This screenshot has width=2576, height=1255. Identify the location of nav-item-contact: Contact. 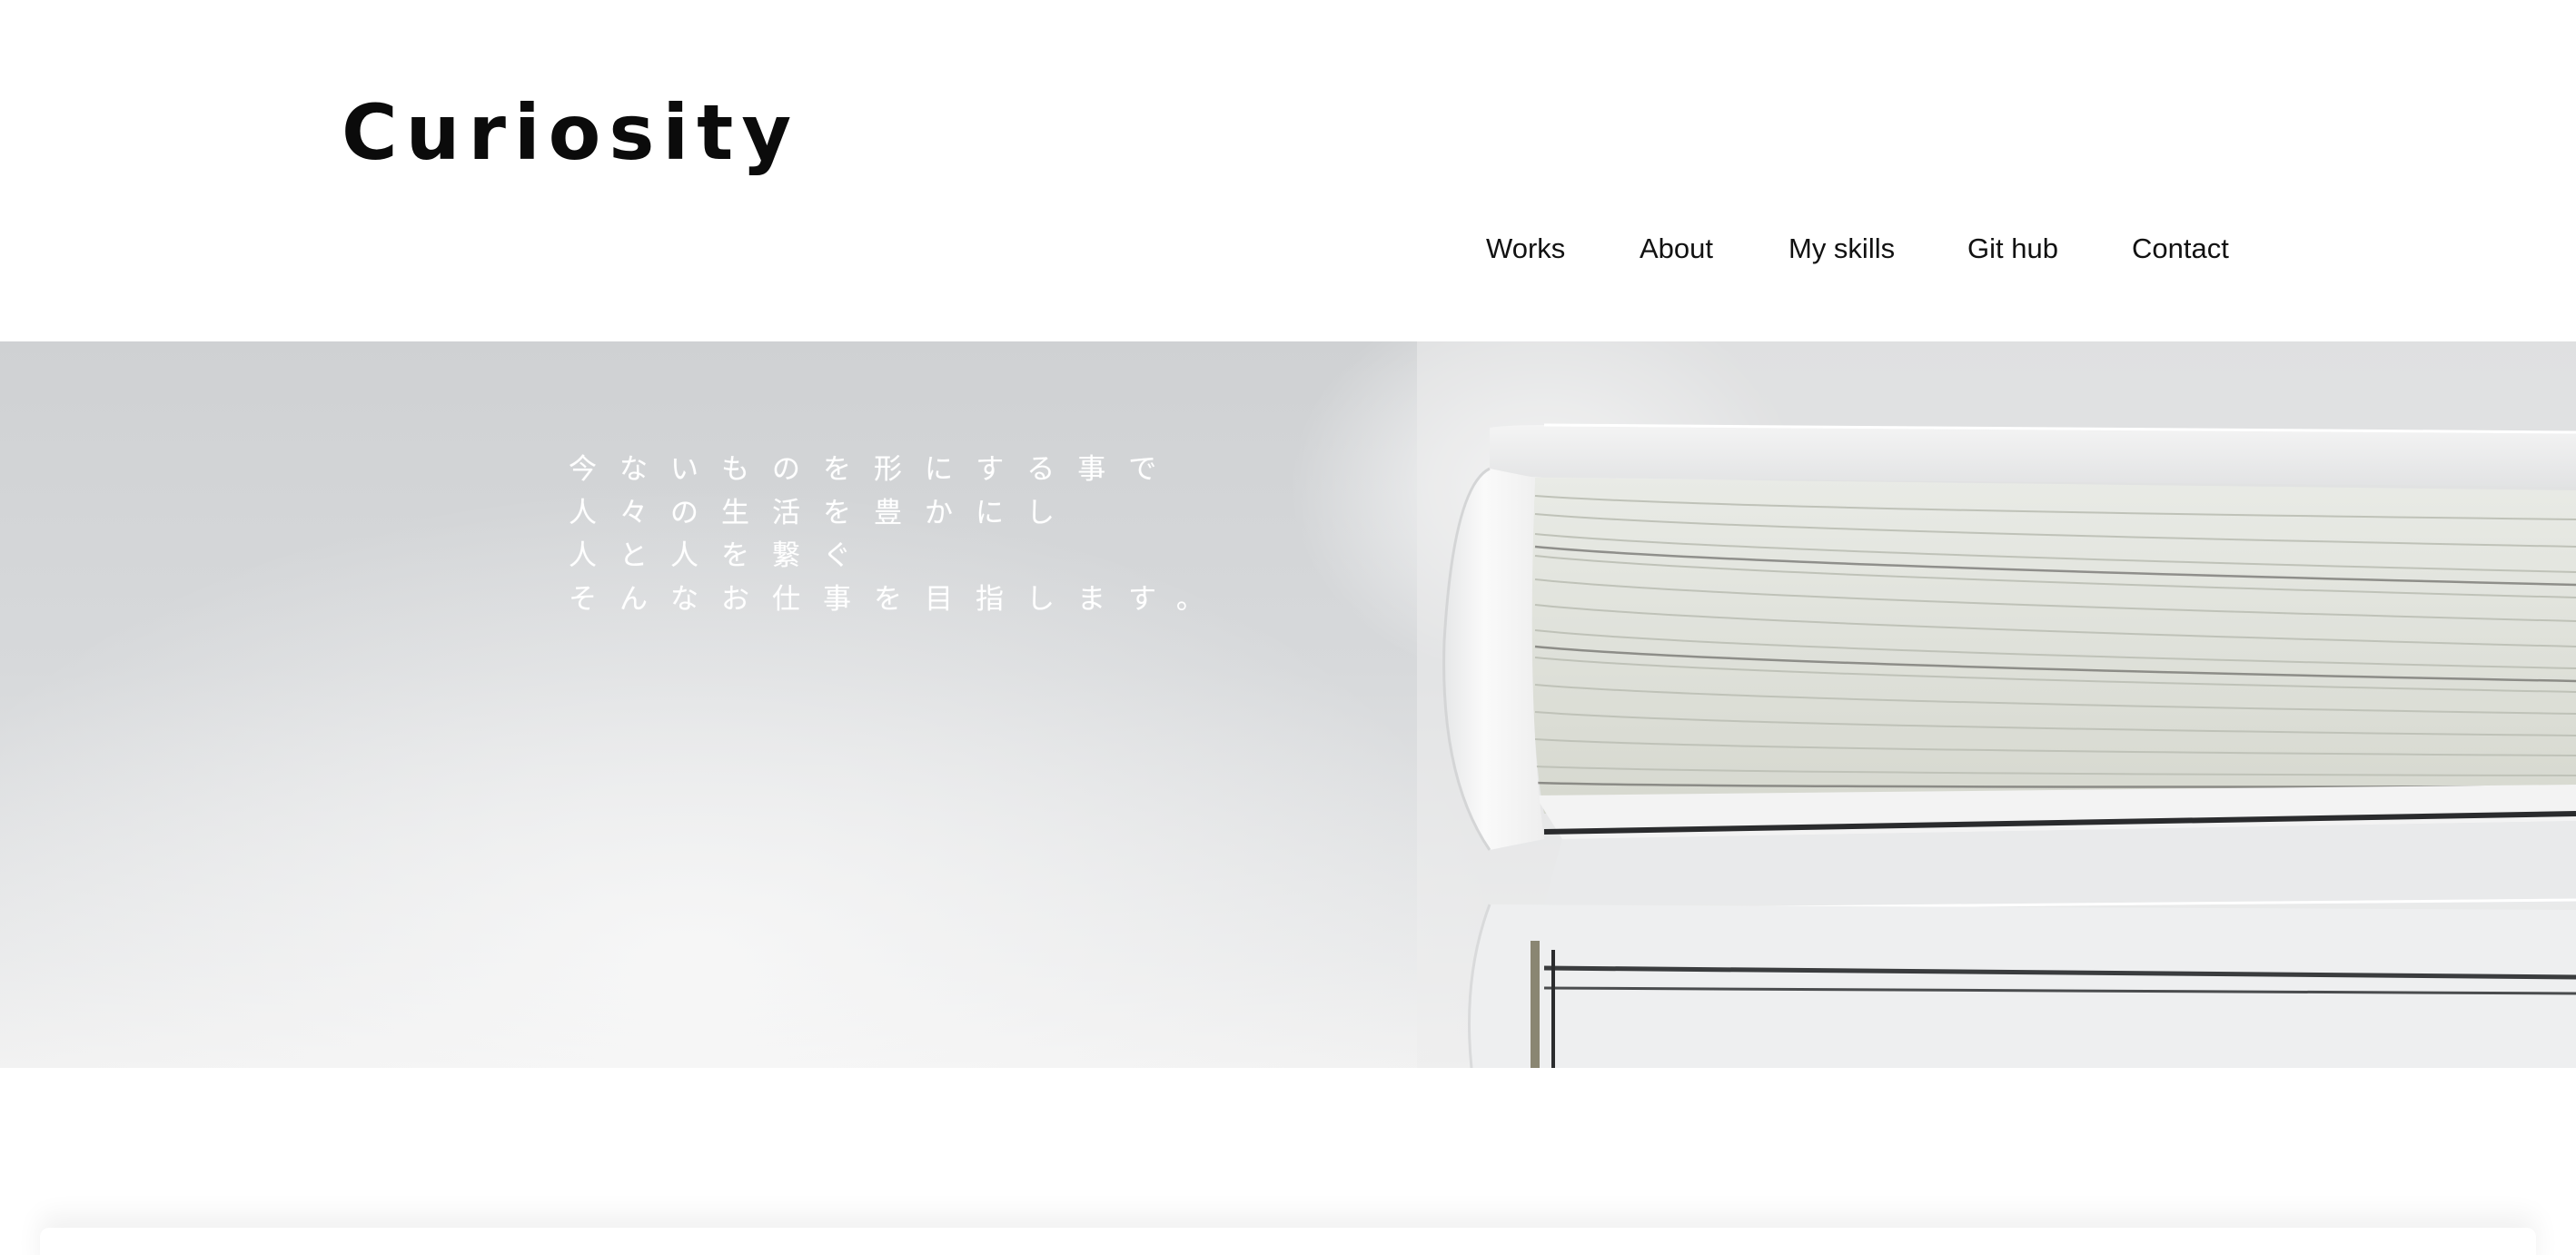
(2180, 249).